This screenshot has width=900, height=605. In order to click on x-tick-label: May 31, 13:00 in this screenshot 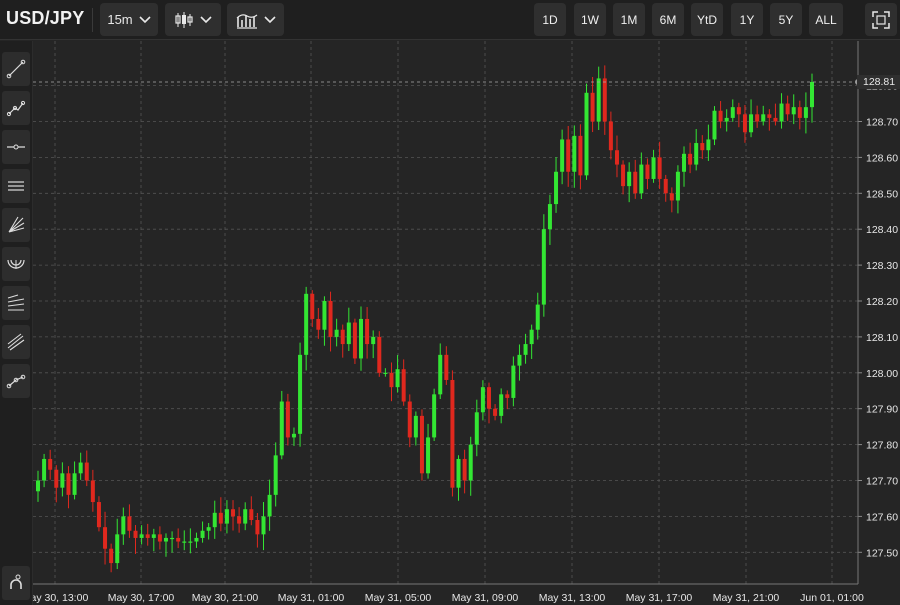, I will do `click(572, 598)`.